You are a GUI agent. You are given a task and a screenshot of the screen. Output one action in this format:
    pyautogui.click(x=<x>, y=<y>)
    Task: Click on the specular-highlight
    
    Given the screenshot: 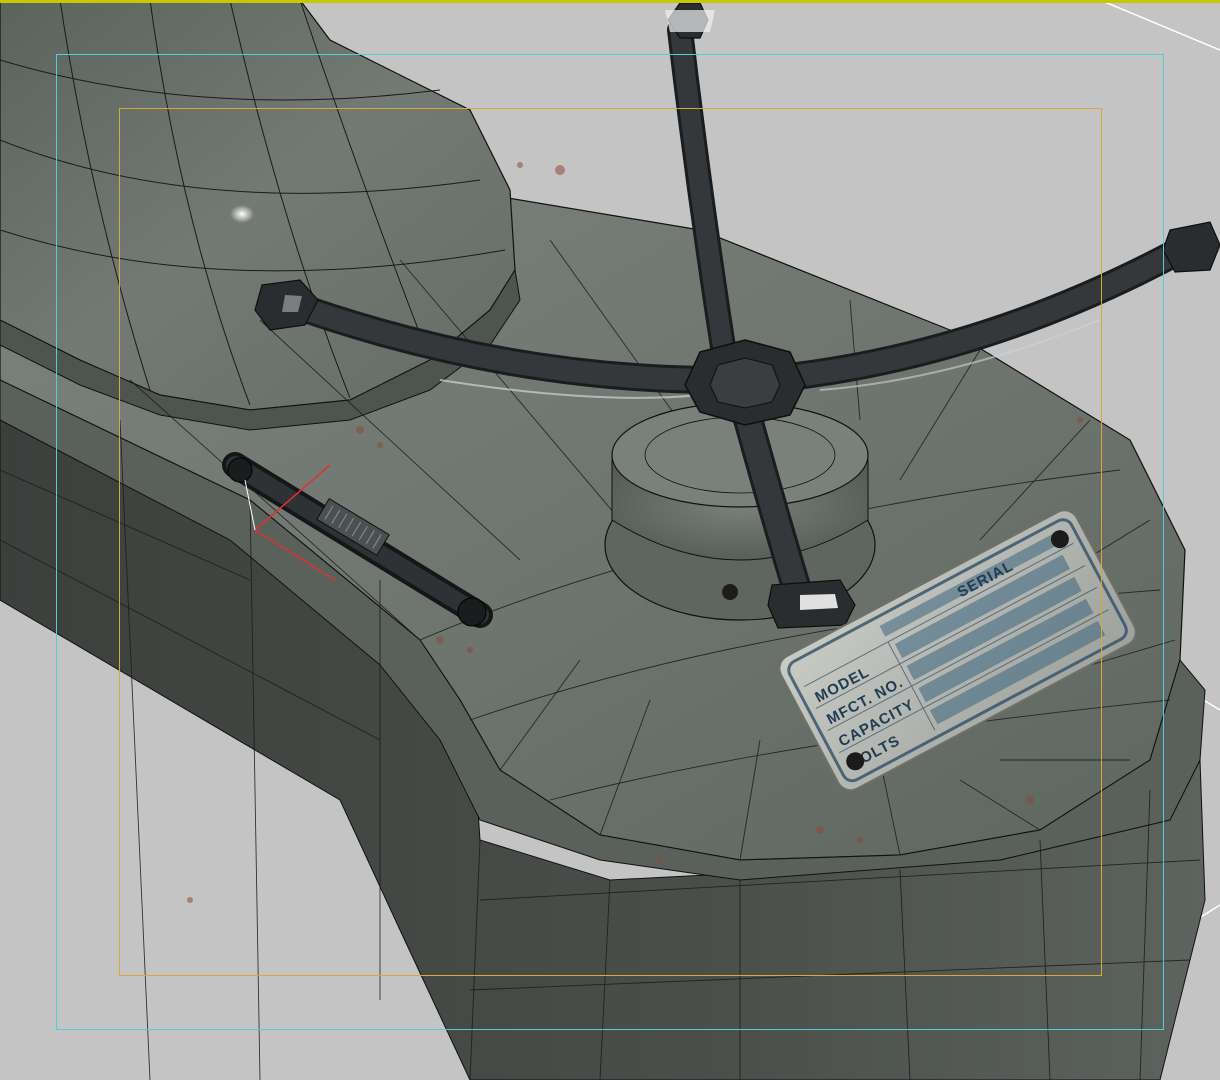 What is the action you would take?
    pyautogui.click(x=242, y=214)
    